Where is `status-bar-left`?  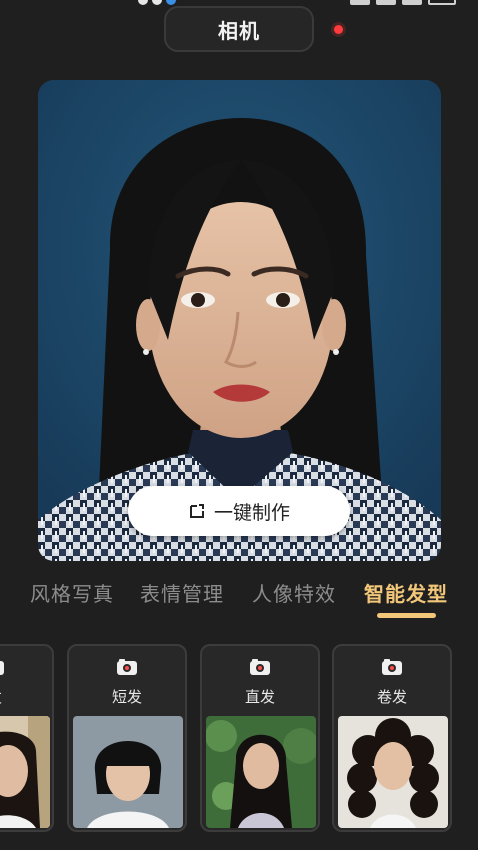 status-bar-left is located at coordinates (168, 2).